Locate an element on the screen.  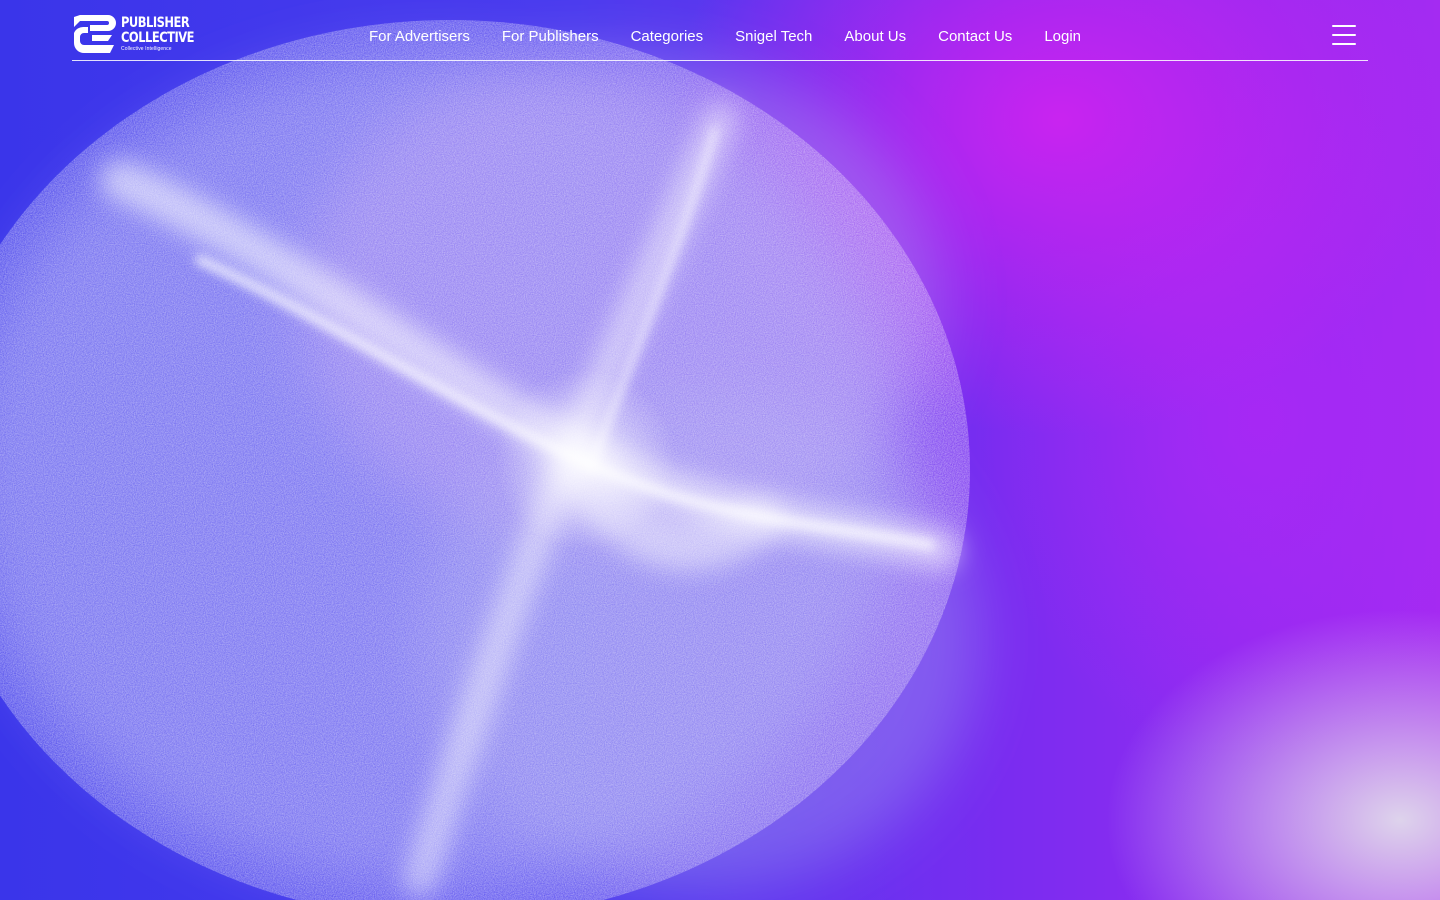
nav-for-advertisers: For Advertisers is located at coordinates (419, 36).